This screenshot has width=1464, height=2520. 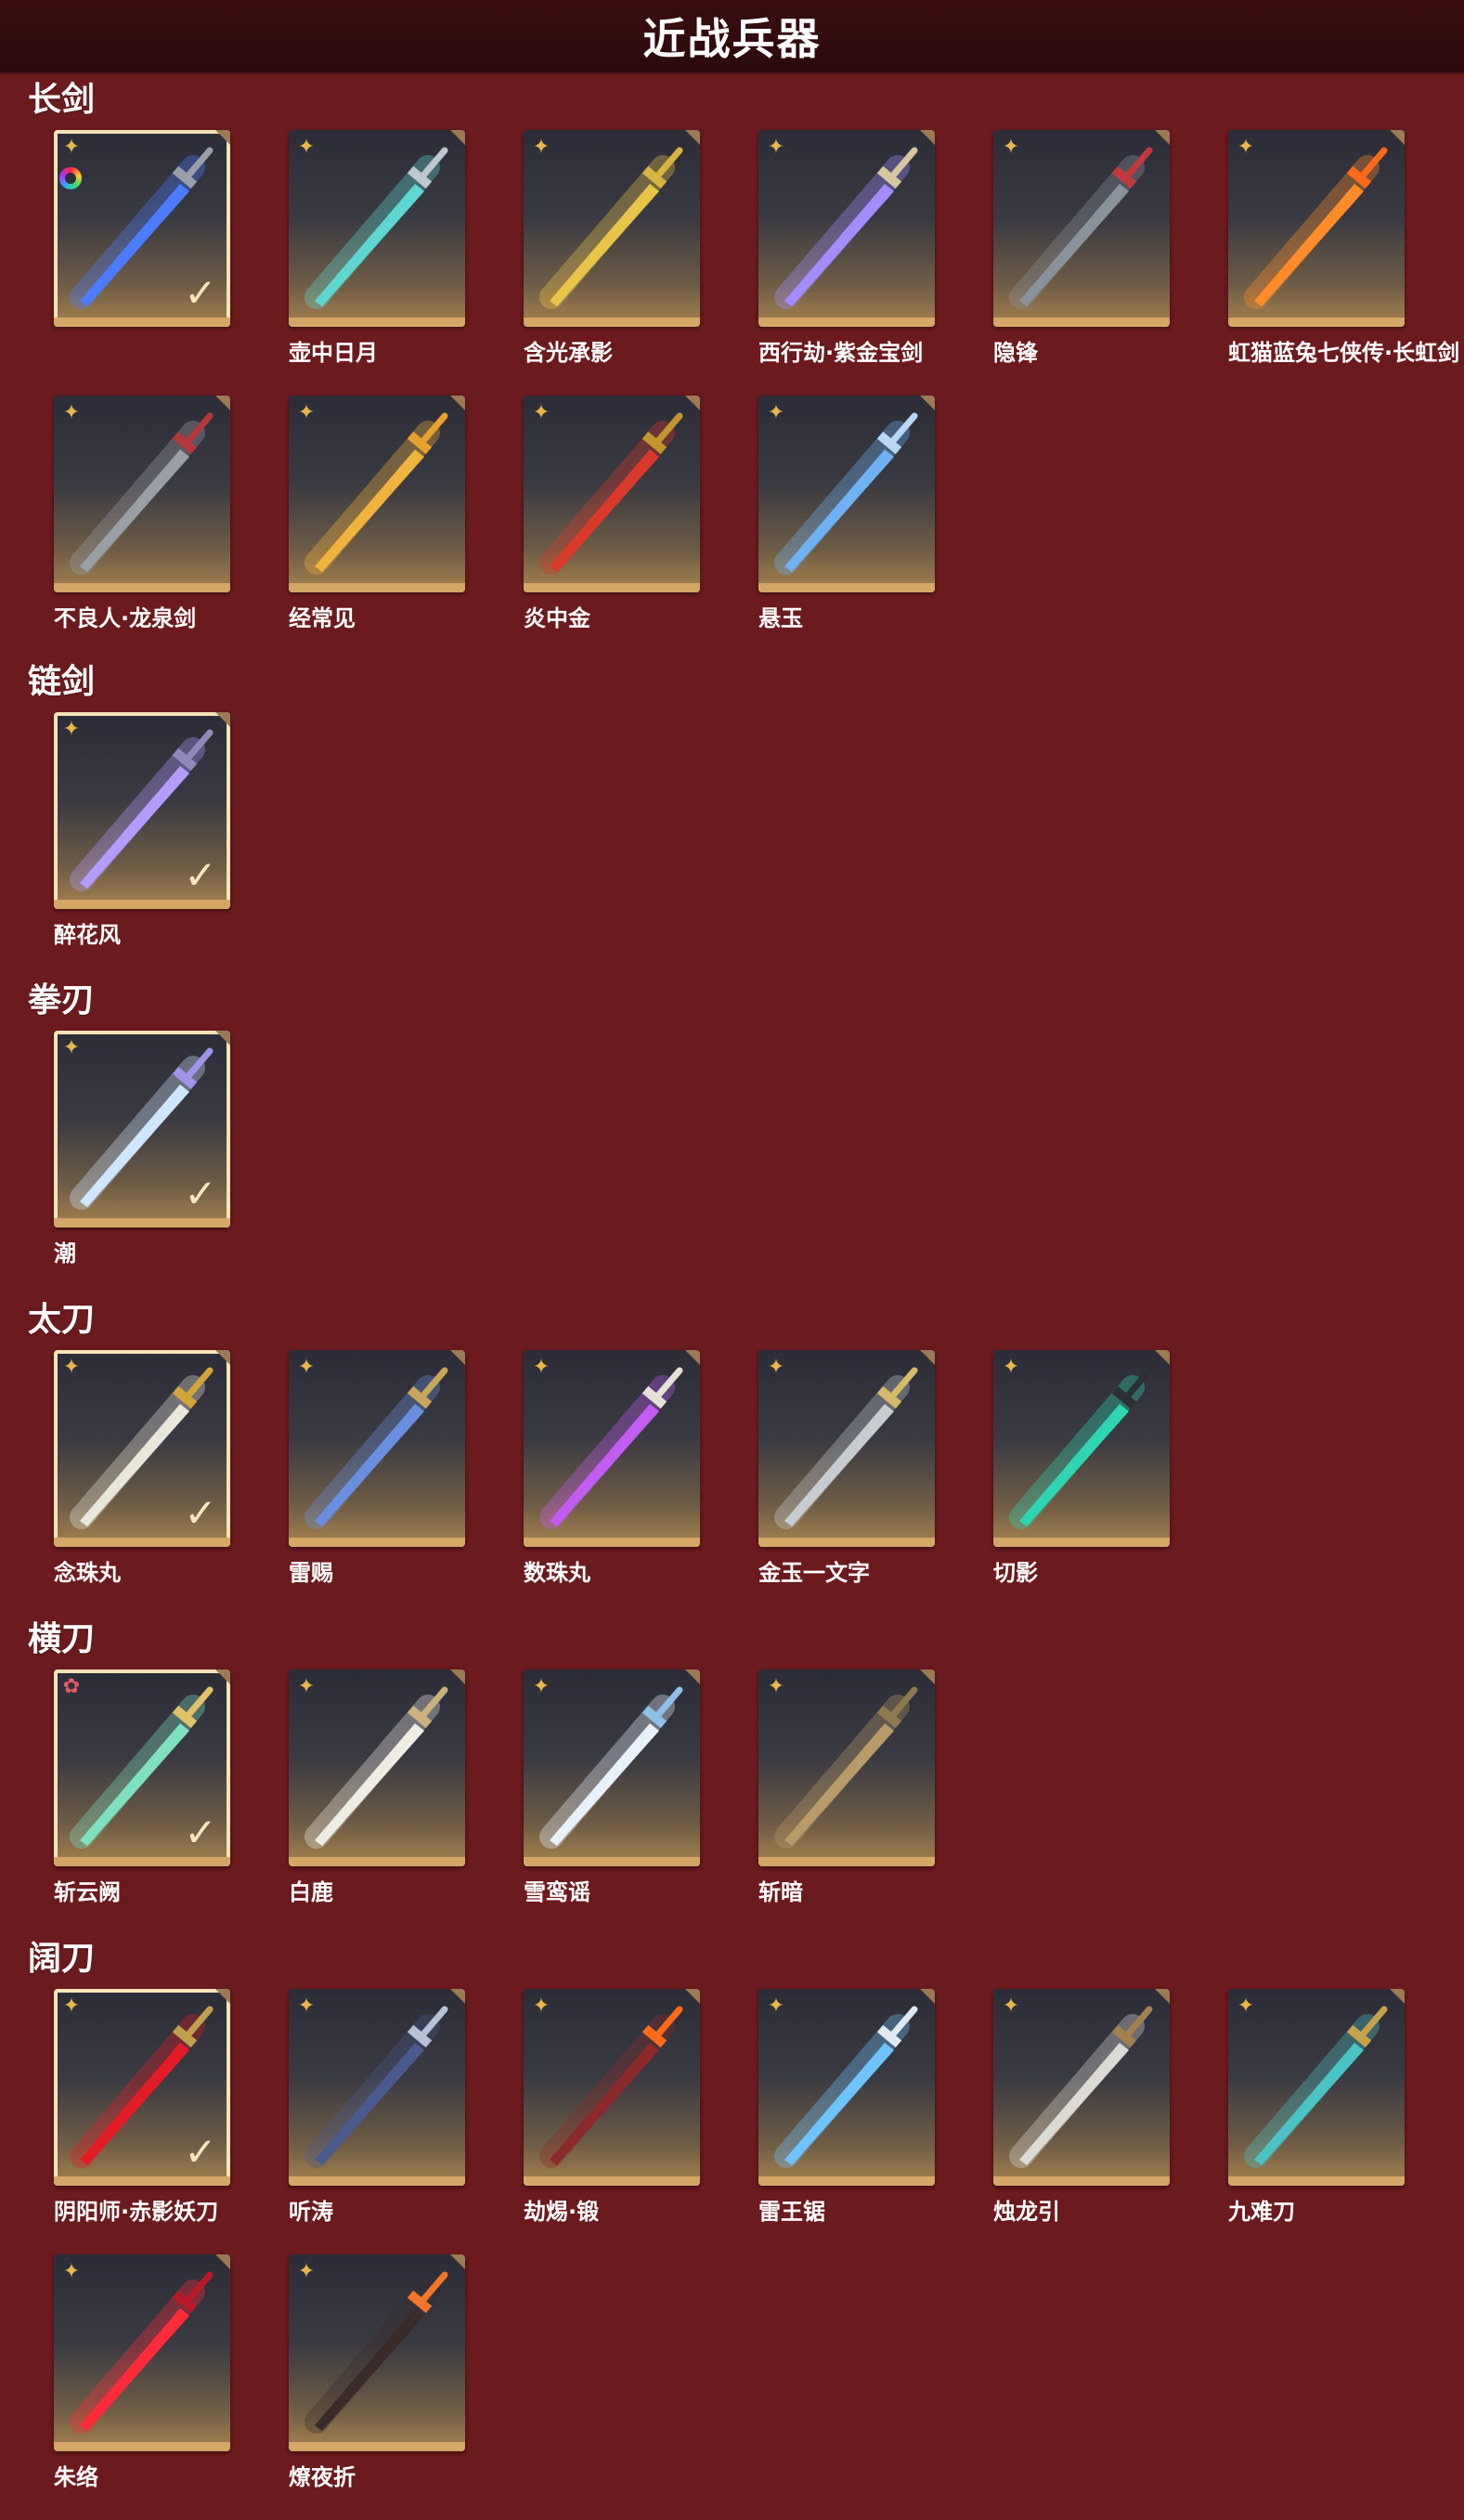 I want to click on weapon-card: ✦ 朱络, so click(x=142, y=2371).